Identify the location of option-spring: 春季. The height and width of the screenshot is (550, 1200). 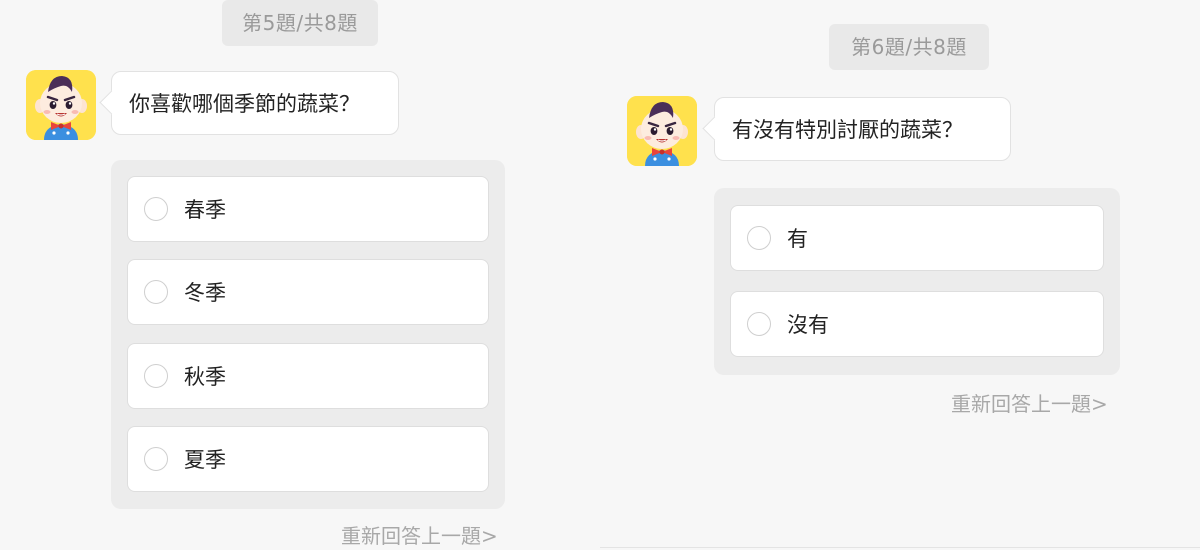
(308, 209).